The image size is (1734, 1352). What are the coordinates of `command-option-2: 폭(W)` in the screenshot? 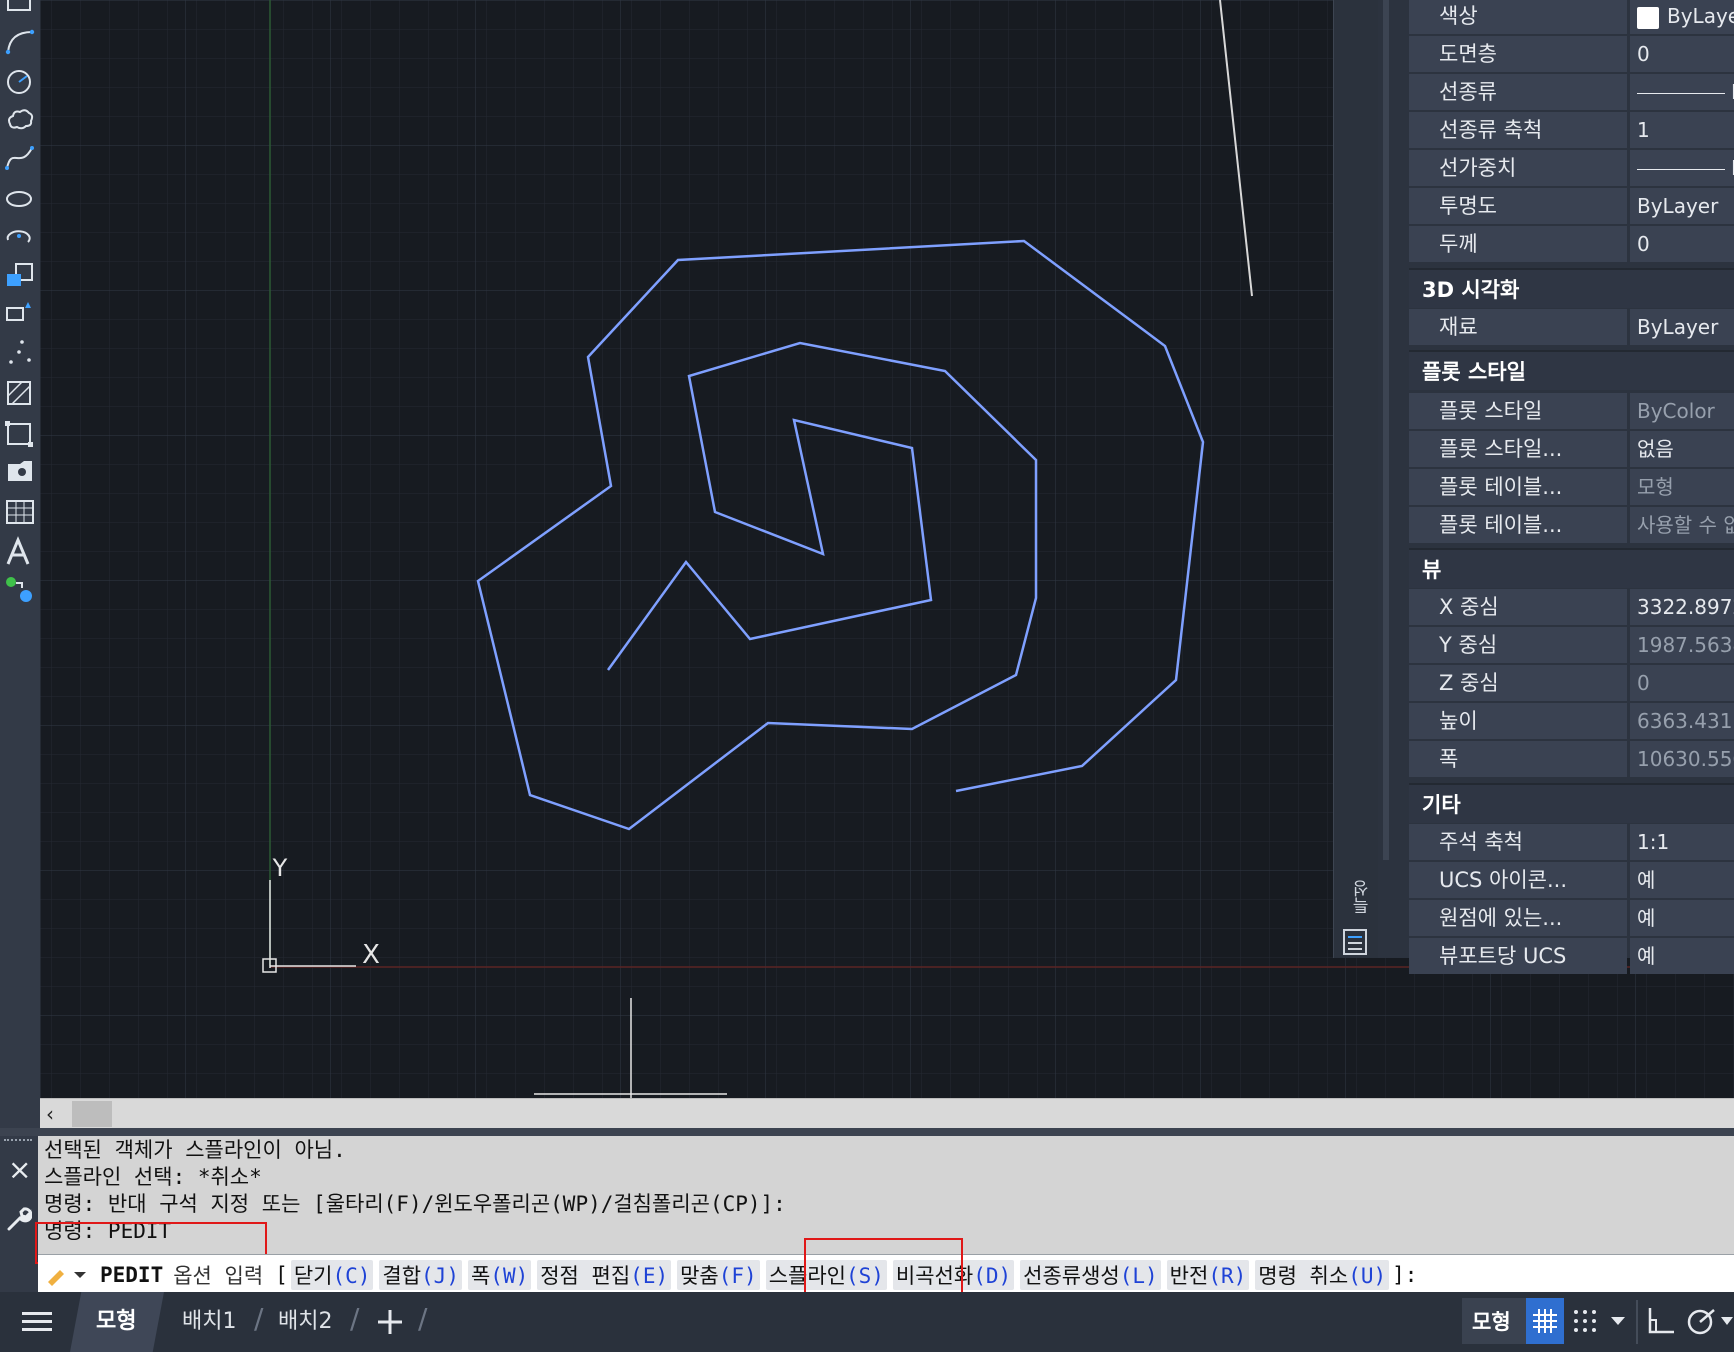 It's located at (499, 1275).